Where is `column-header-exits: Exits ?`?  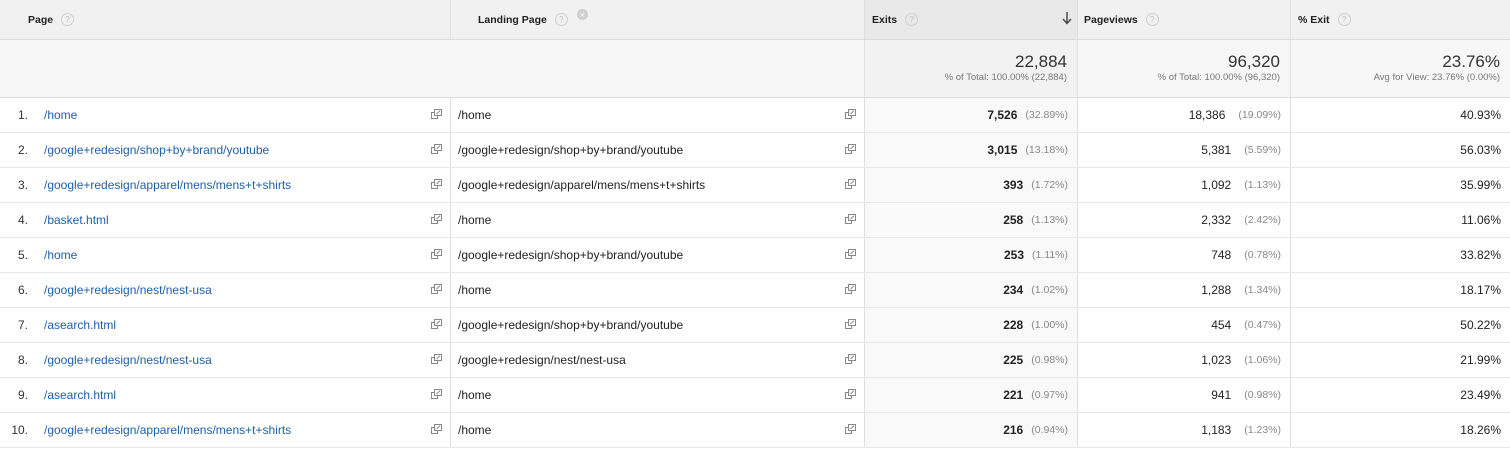
column-header-exits: Exits ? is located at coordinates (971, 19).